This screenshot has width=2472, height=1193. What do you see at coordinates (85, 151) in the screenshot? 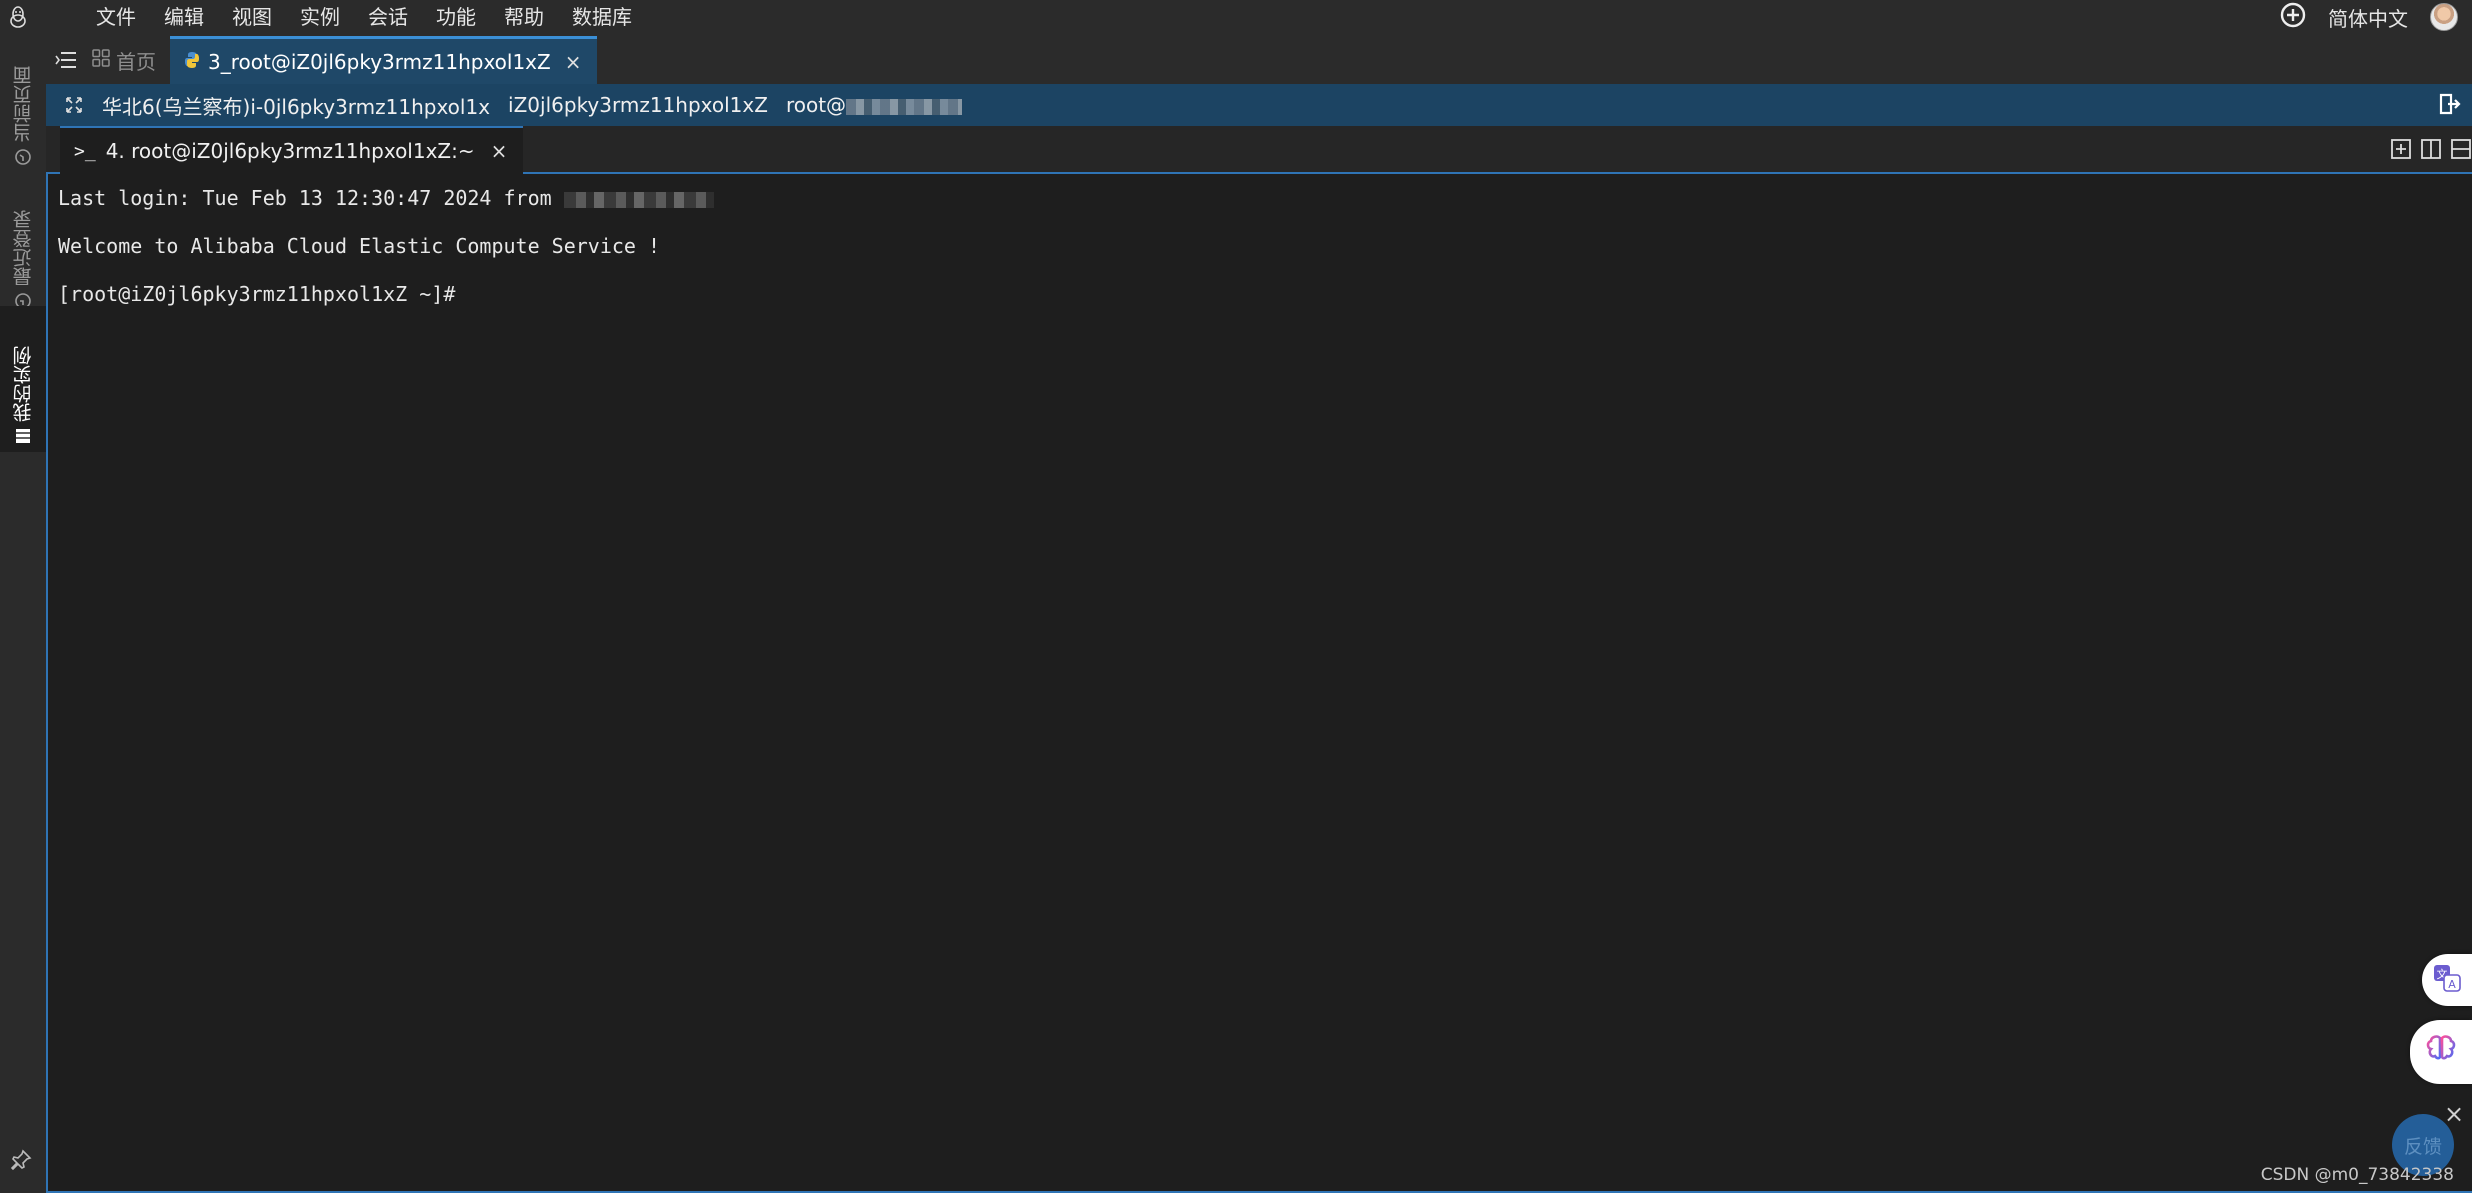
I see `terminal-prompt-icon: >_` at bounding box center [85, 151].